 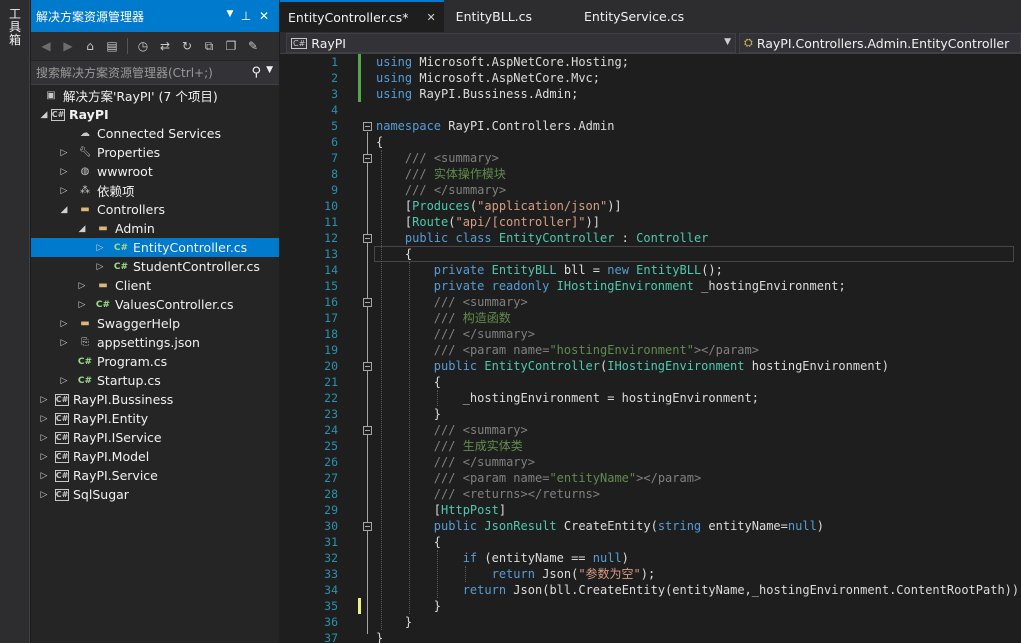 What do you see at coordinates (155, 285) in the screenshot?
I see `tree-item-client: ▷ ▬ Client` at bounding box center [155, 285].